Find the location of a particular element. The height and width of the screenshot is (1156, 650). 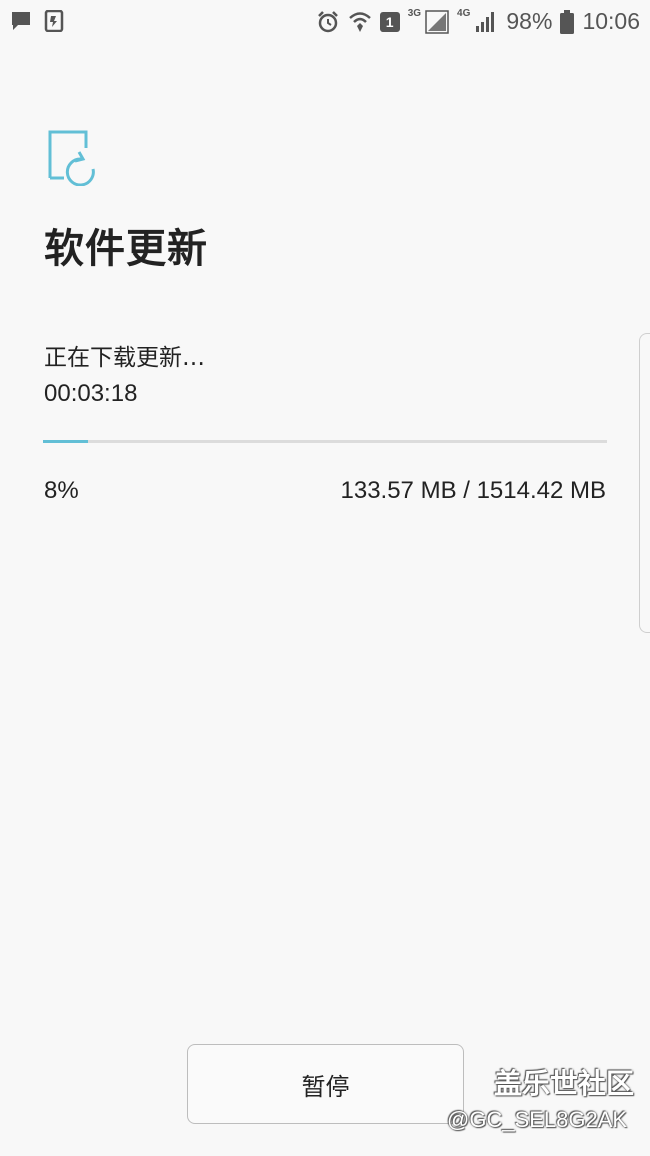

clock: 10:06 is located at coordinates (611, 21).